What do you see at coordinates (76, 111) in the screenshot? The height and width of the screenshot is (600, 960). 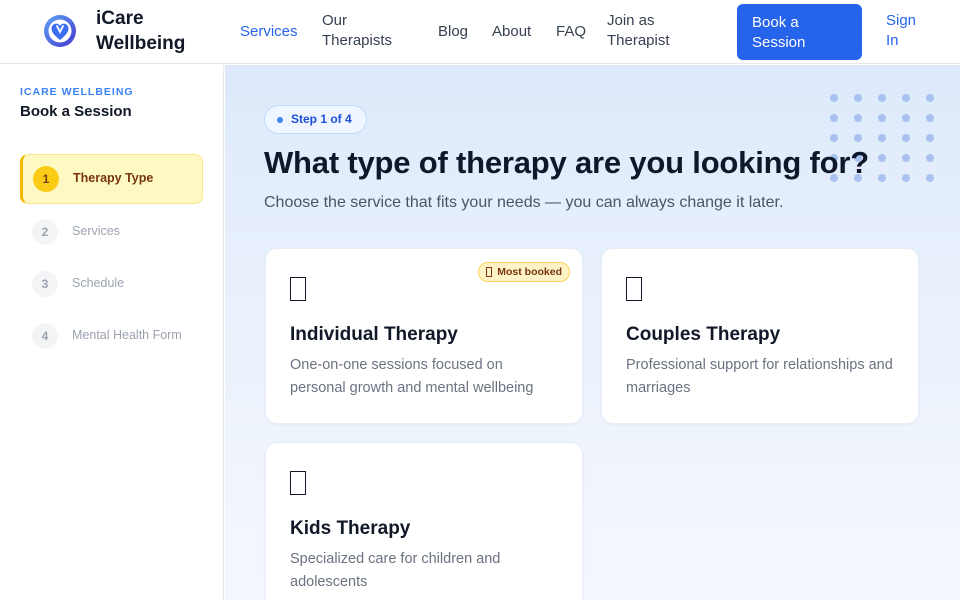 I see `sidebar-title: Book a Session` at bounding box center [76, 111].